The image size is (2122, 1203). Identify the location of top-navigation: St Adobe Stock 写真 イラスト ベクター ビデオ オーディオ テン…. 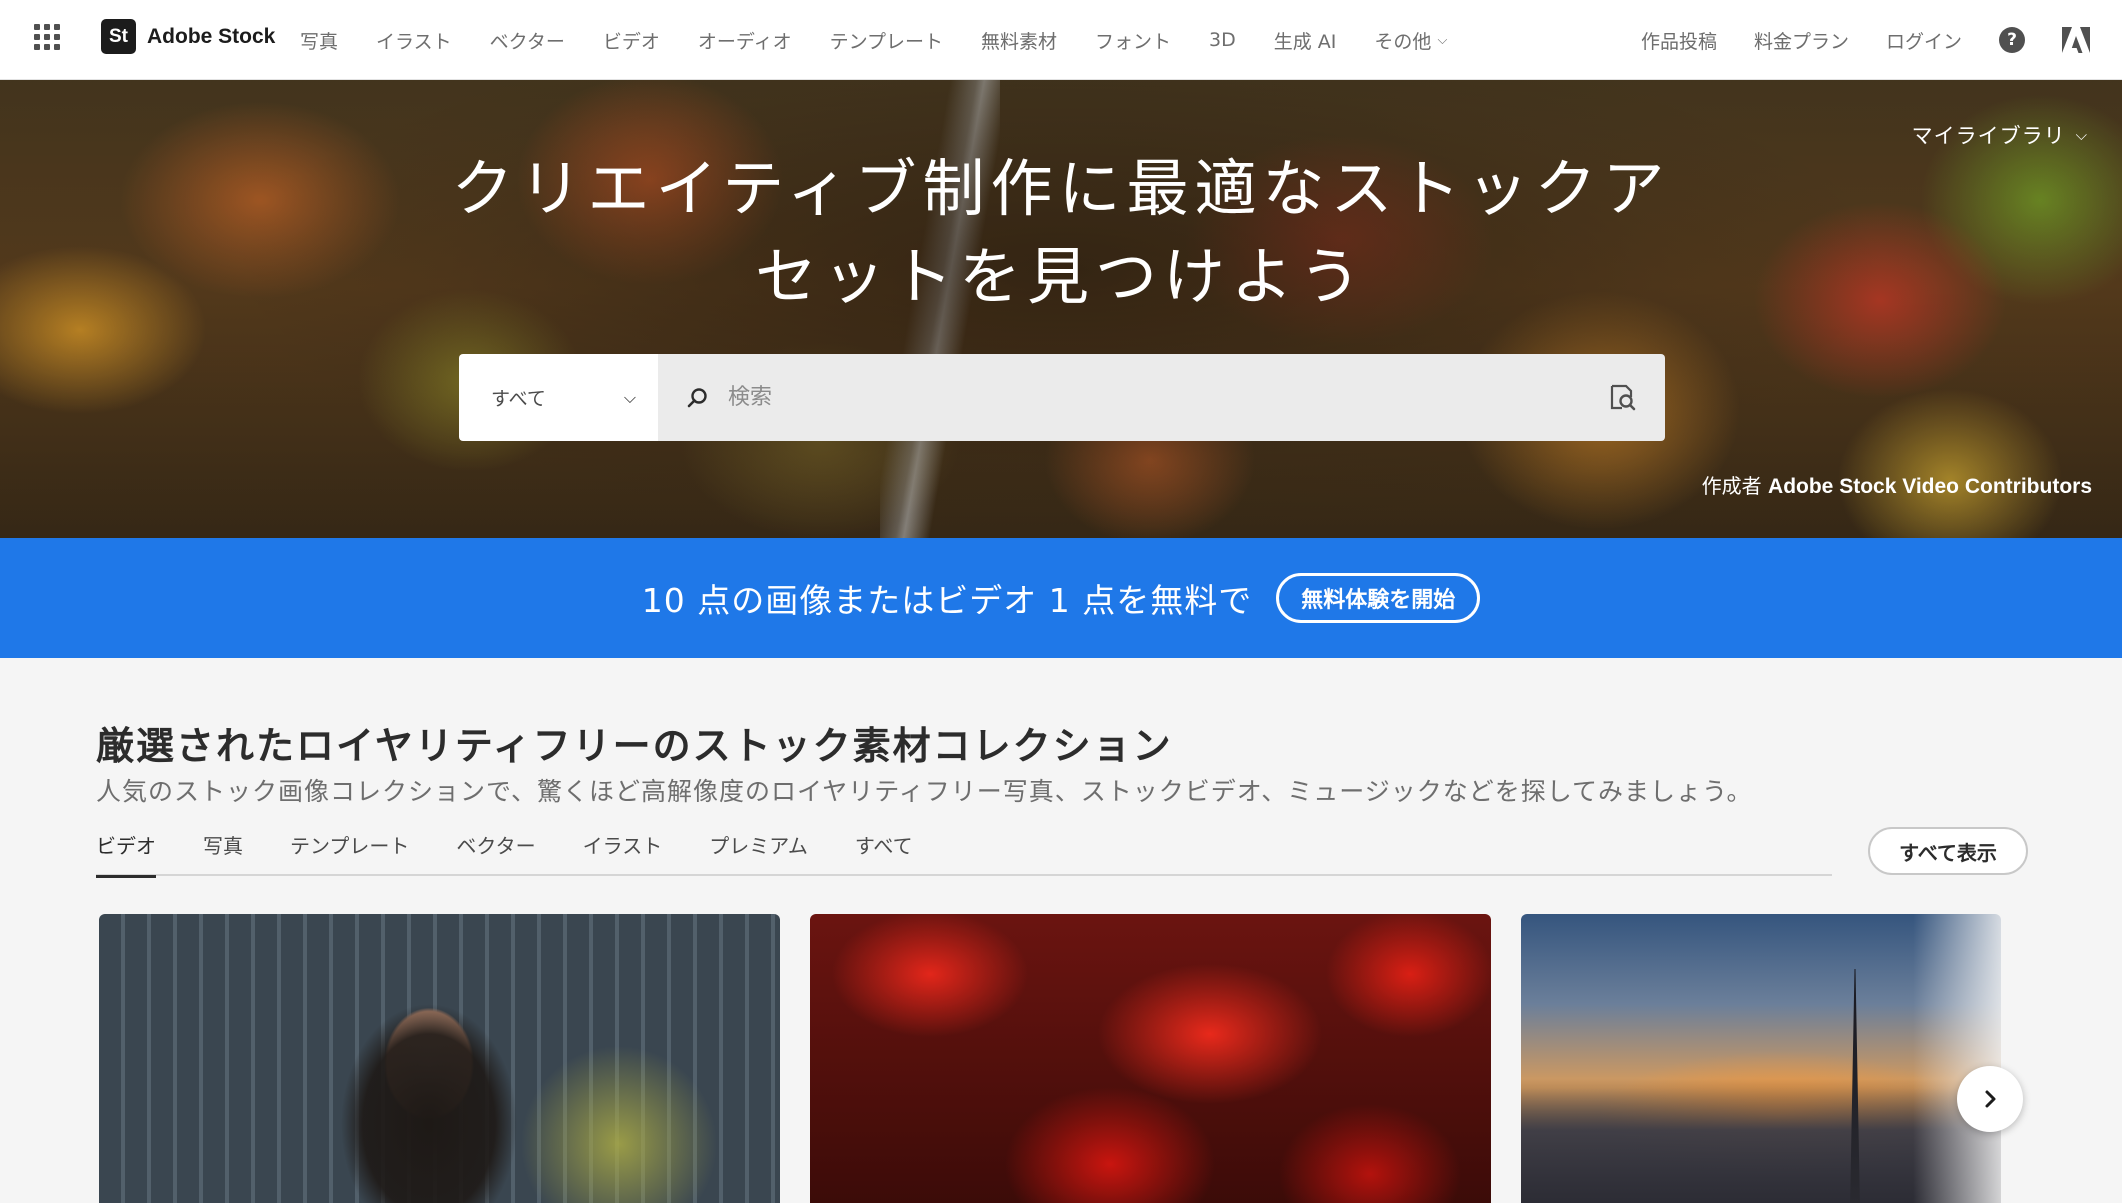
(1061, 40).